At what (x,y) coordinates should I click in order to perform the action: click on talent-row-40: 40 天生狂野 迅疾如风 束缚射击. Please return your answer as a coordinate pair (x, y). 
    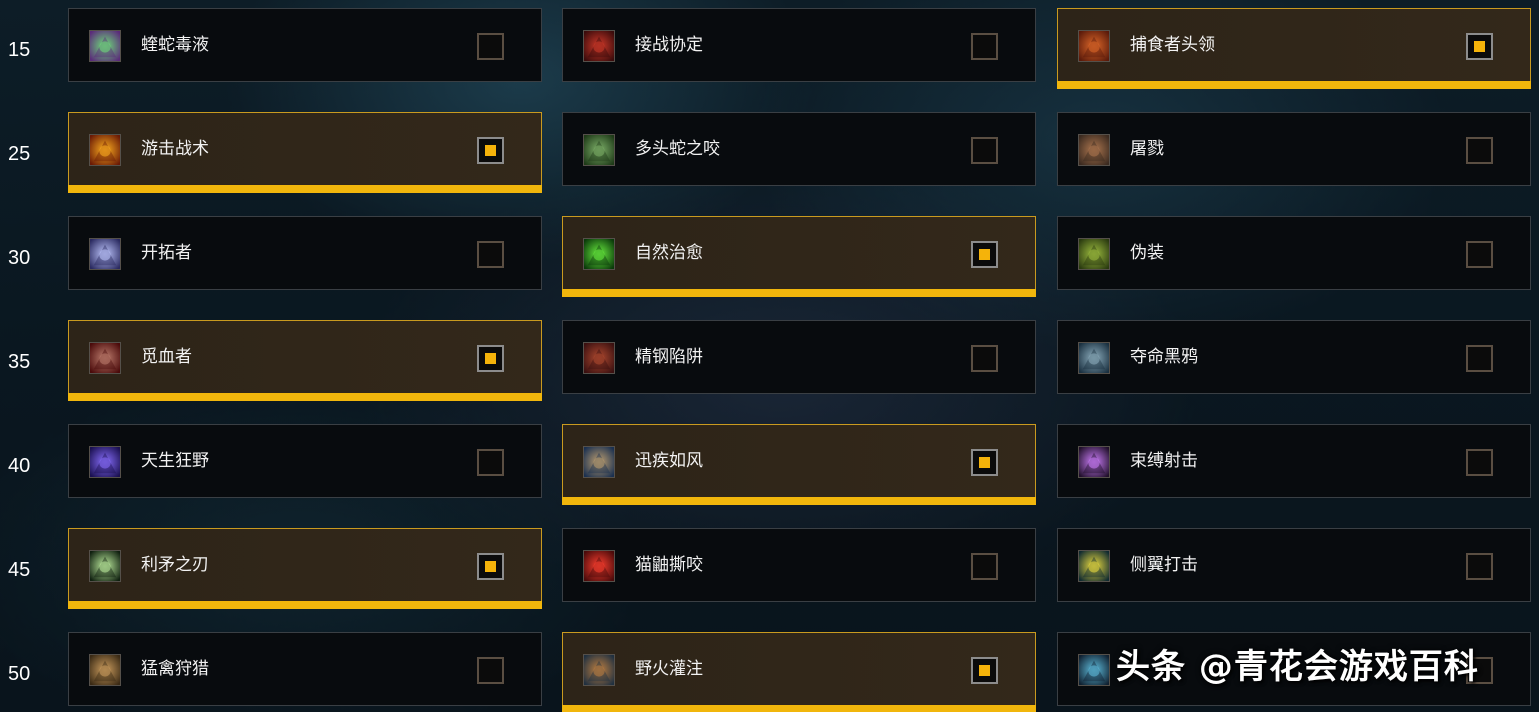
    Looking at the image, I should click on (769, 465).